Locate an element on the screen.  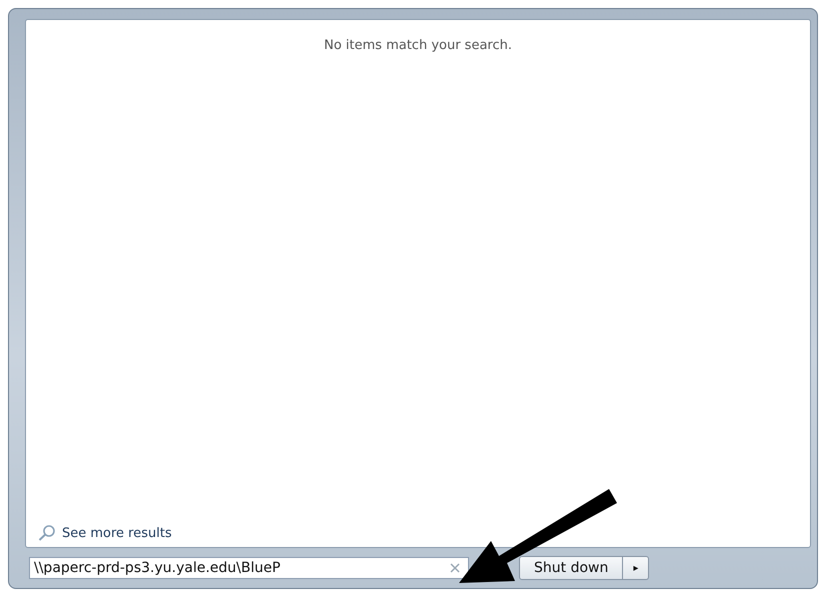
see-more-results-link: See more results is located at coordinates (105, 533).